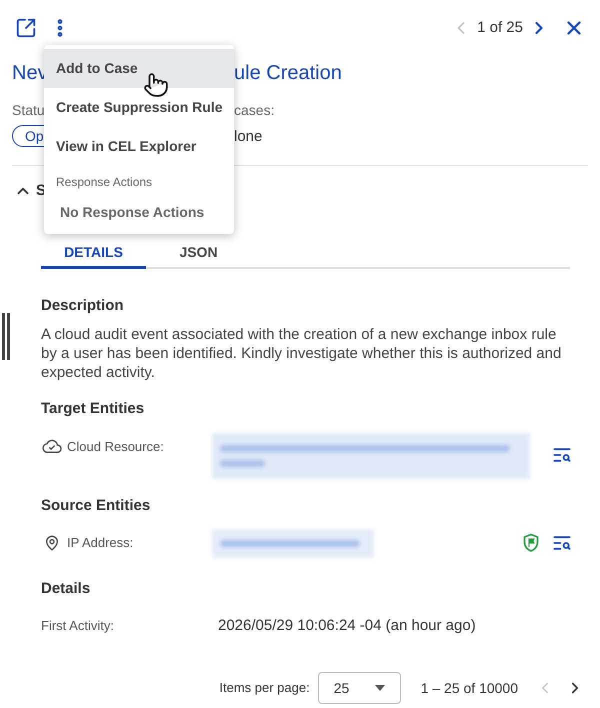  What do you see at coordinates (93, 253) in the screenshot?
I see `tab: DETAILS` at bounding box center [93, 253].